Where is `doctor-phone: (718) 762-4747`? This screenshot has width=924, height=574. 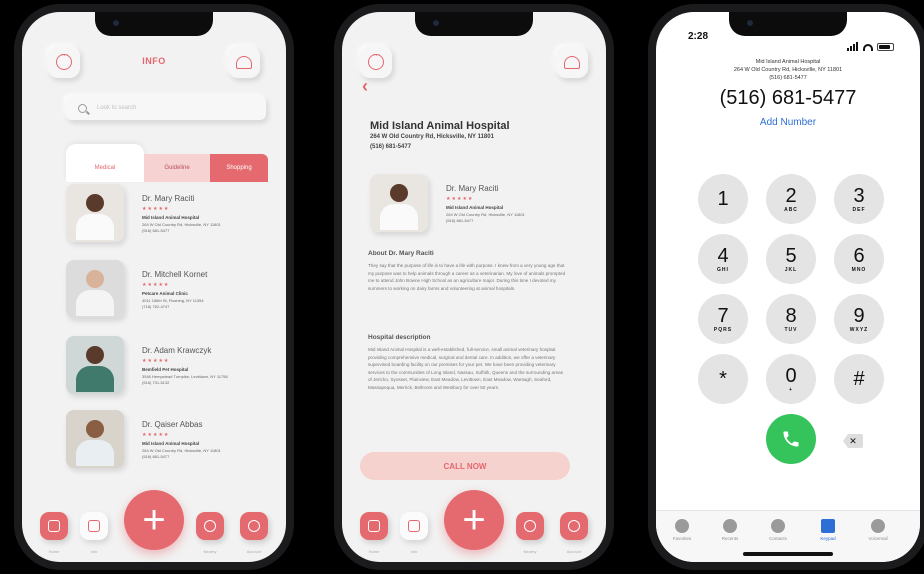 doctor-phone: (718) 762-4747 is located at coordinates (156, 306).